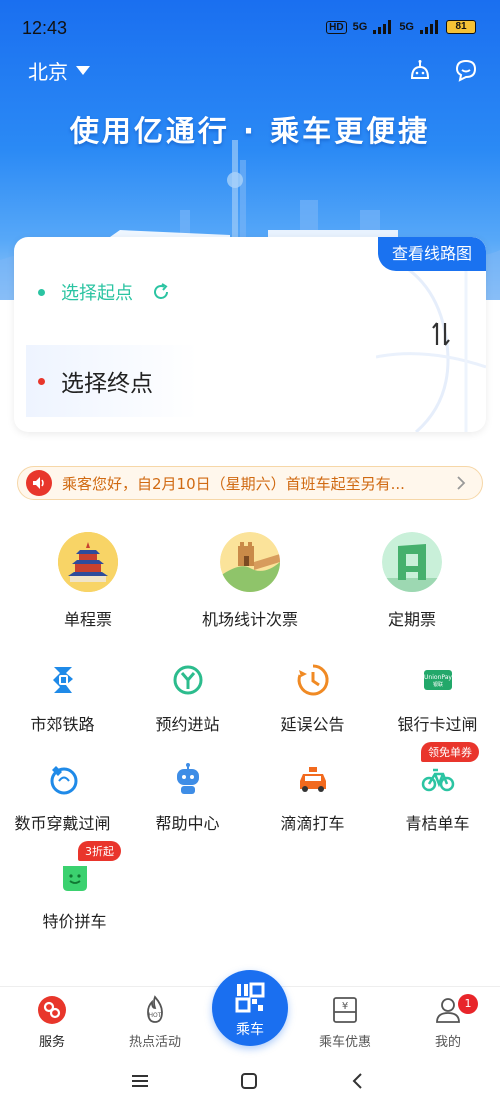 This screenshot has width=500, height=1099. What do you see at coordinates (312, 724) in the screenshot?
I see `service-label: 延误公告` at bounding box center [312, 724].